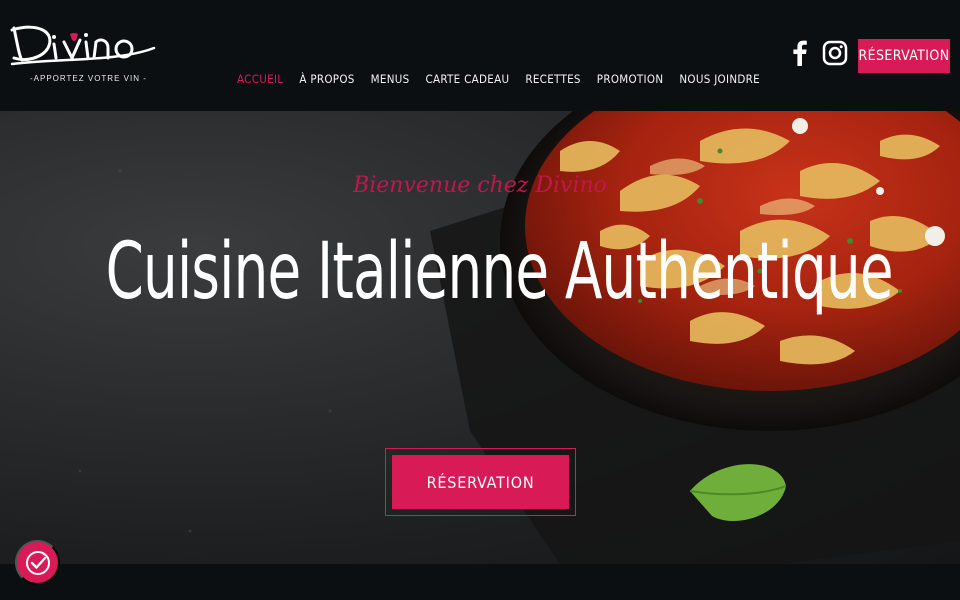 The width and height of the screenshot is (960, 600). What do you see at coordinates (480, 582) in the screenshot?
I see `page-bottom-strip` at bounding box center [480, 582].